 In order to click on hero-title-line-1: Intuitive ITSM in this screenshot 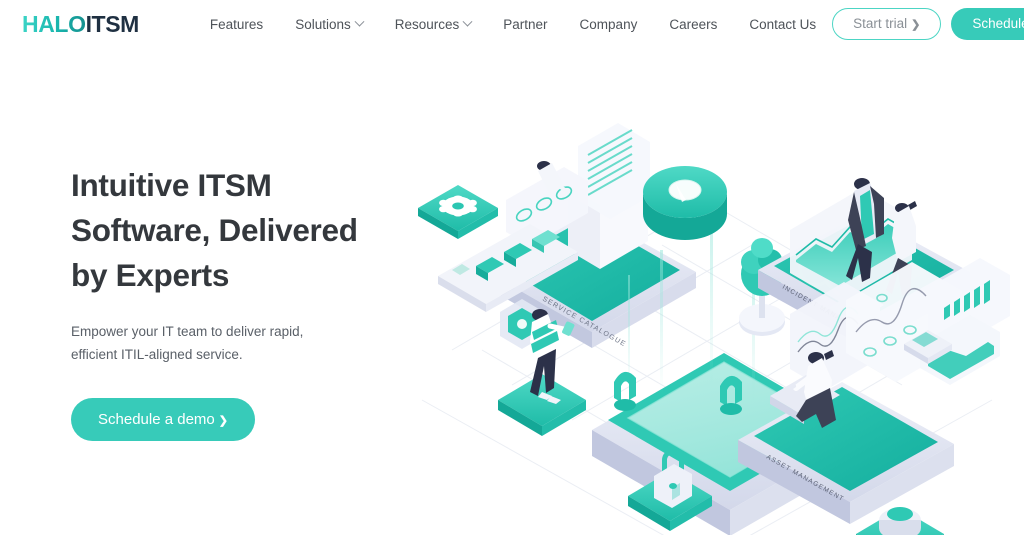, I will do `click(171, 185)`.